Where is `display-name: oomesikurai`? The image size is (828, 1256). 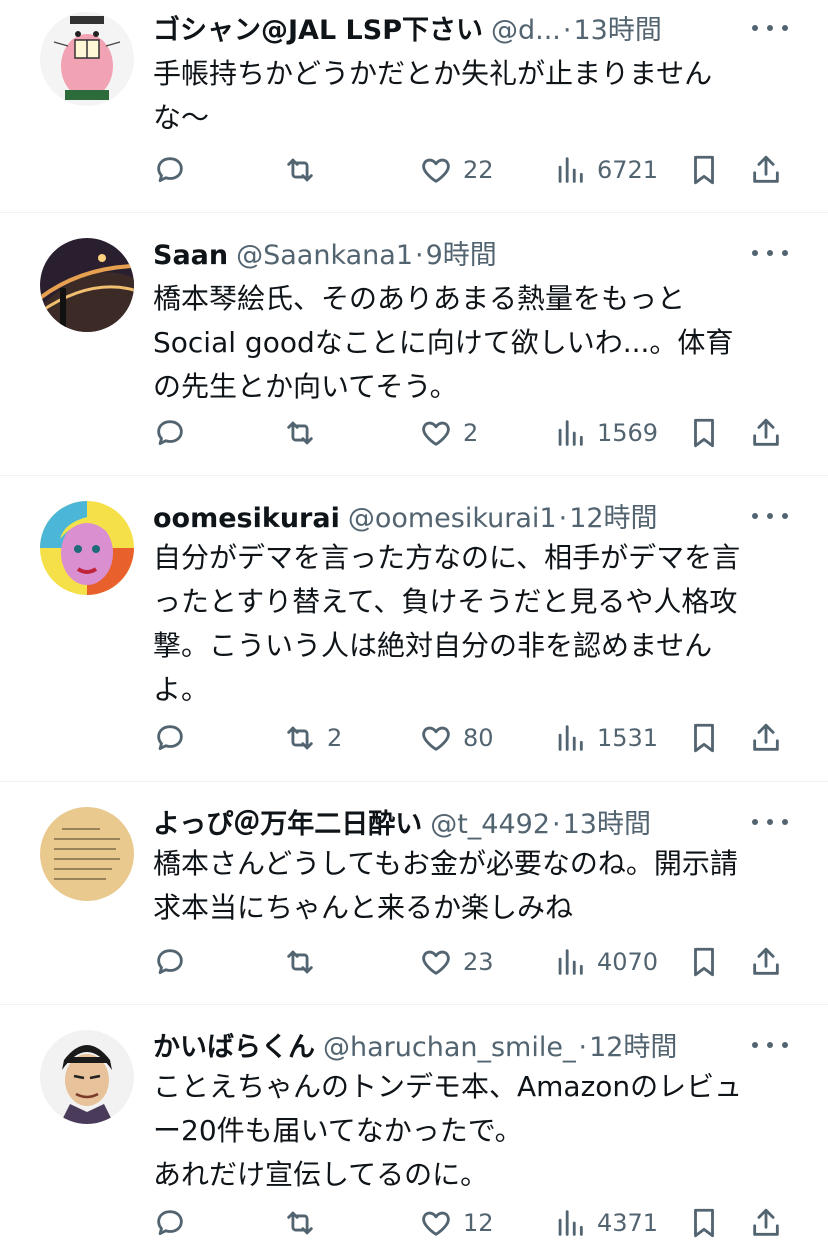
display-name: oomesikurai is located at coordinates (246, 518).